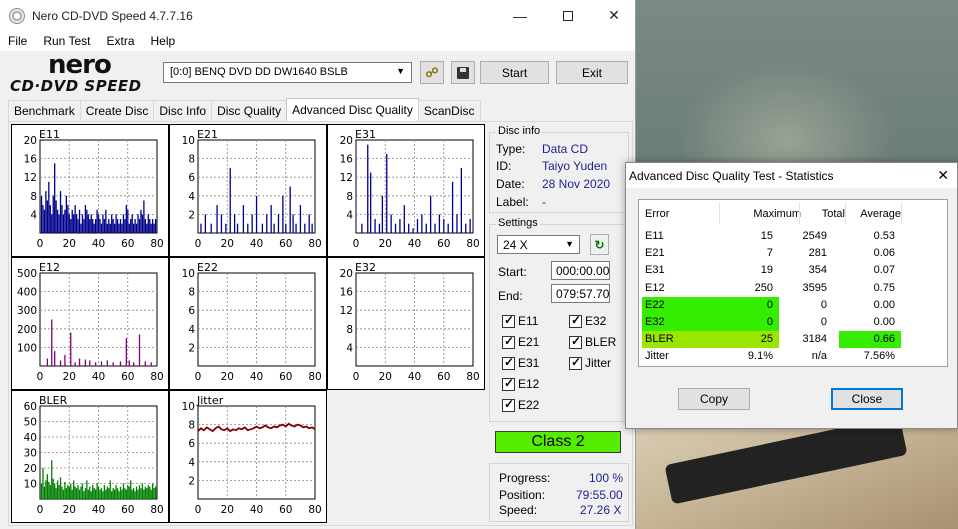  Describe the element at coordinates (599, 244) in the screenshot. I see `refresh-speed-button: ↻` at that location.